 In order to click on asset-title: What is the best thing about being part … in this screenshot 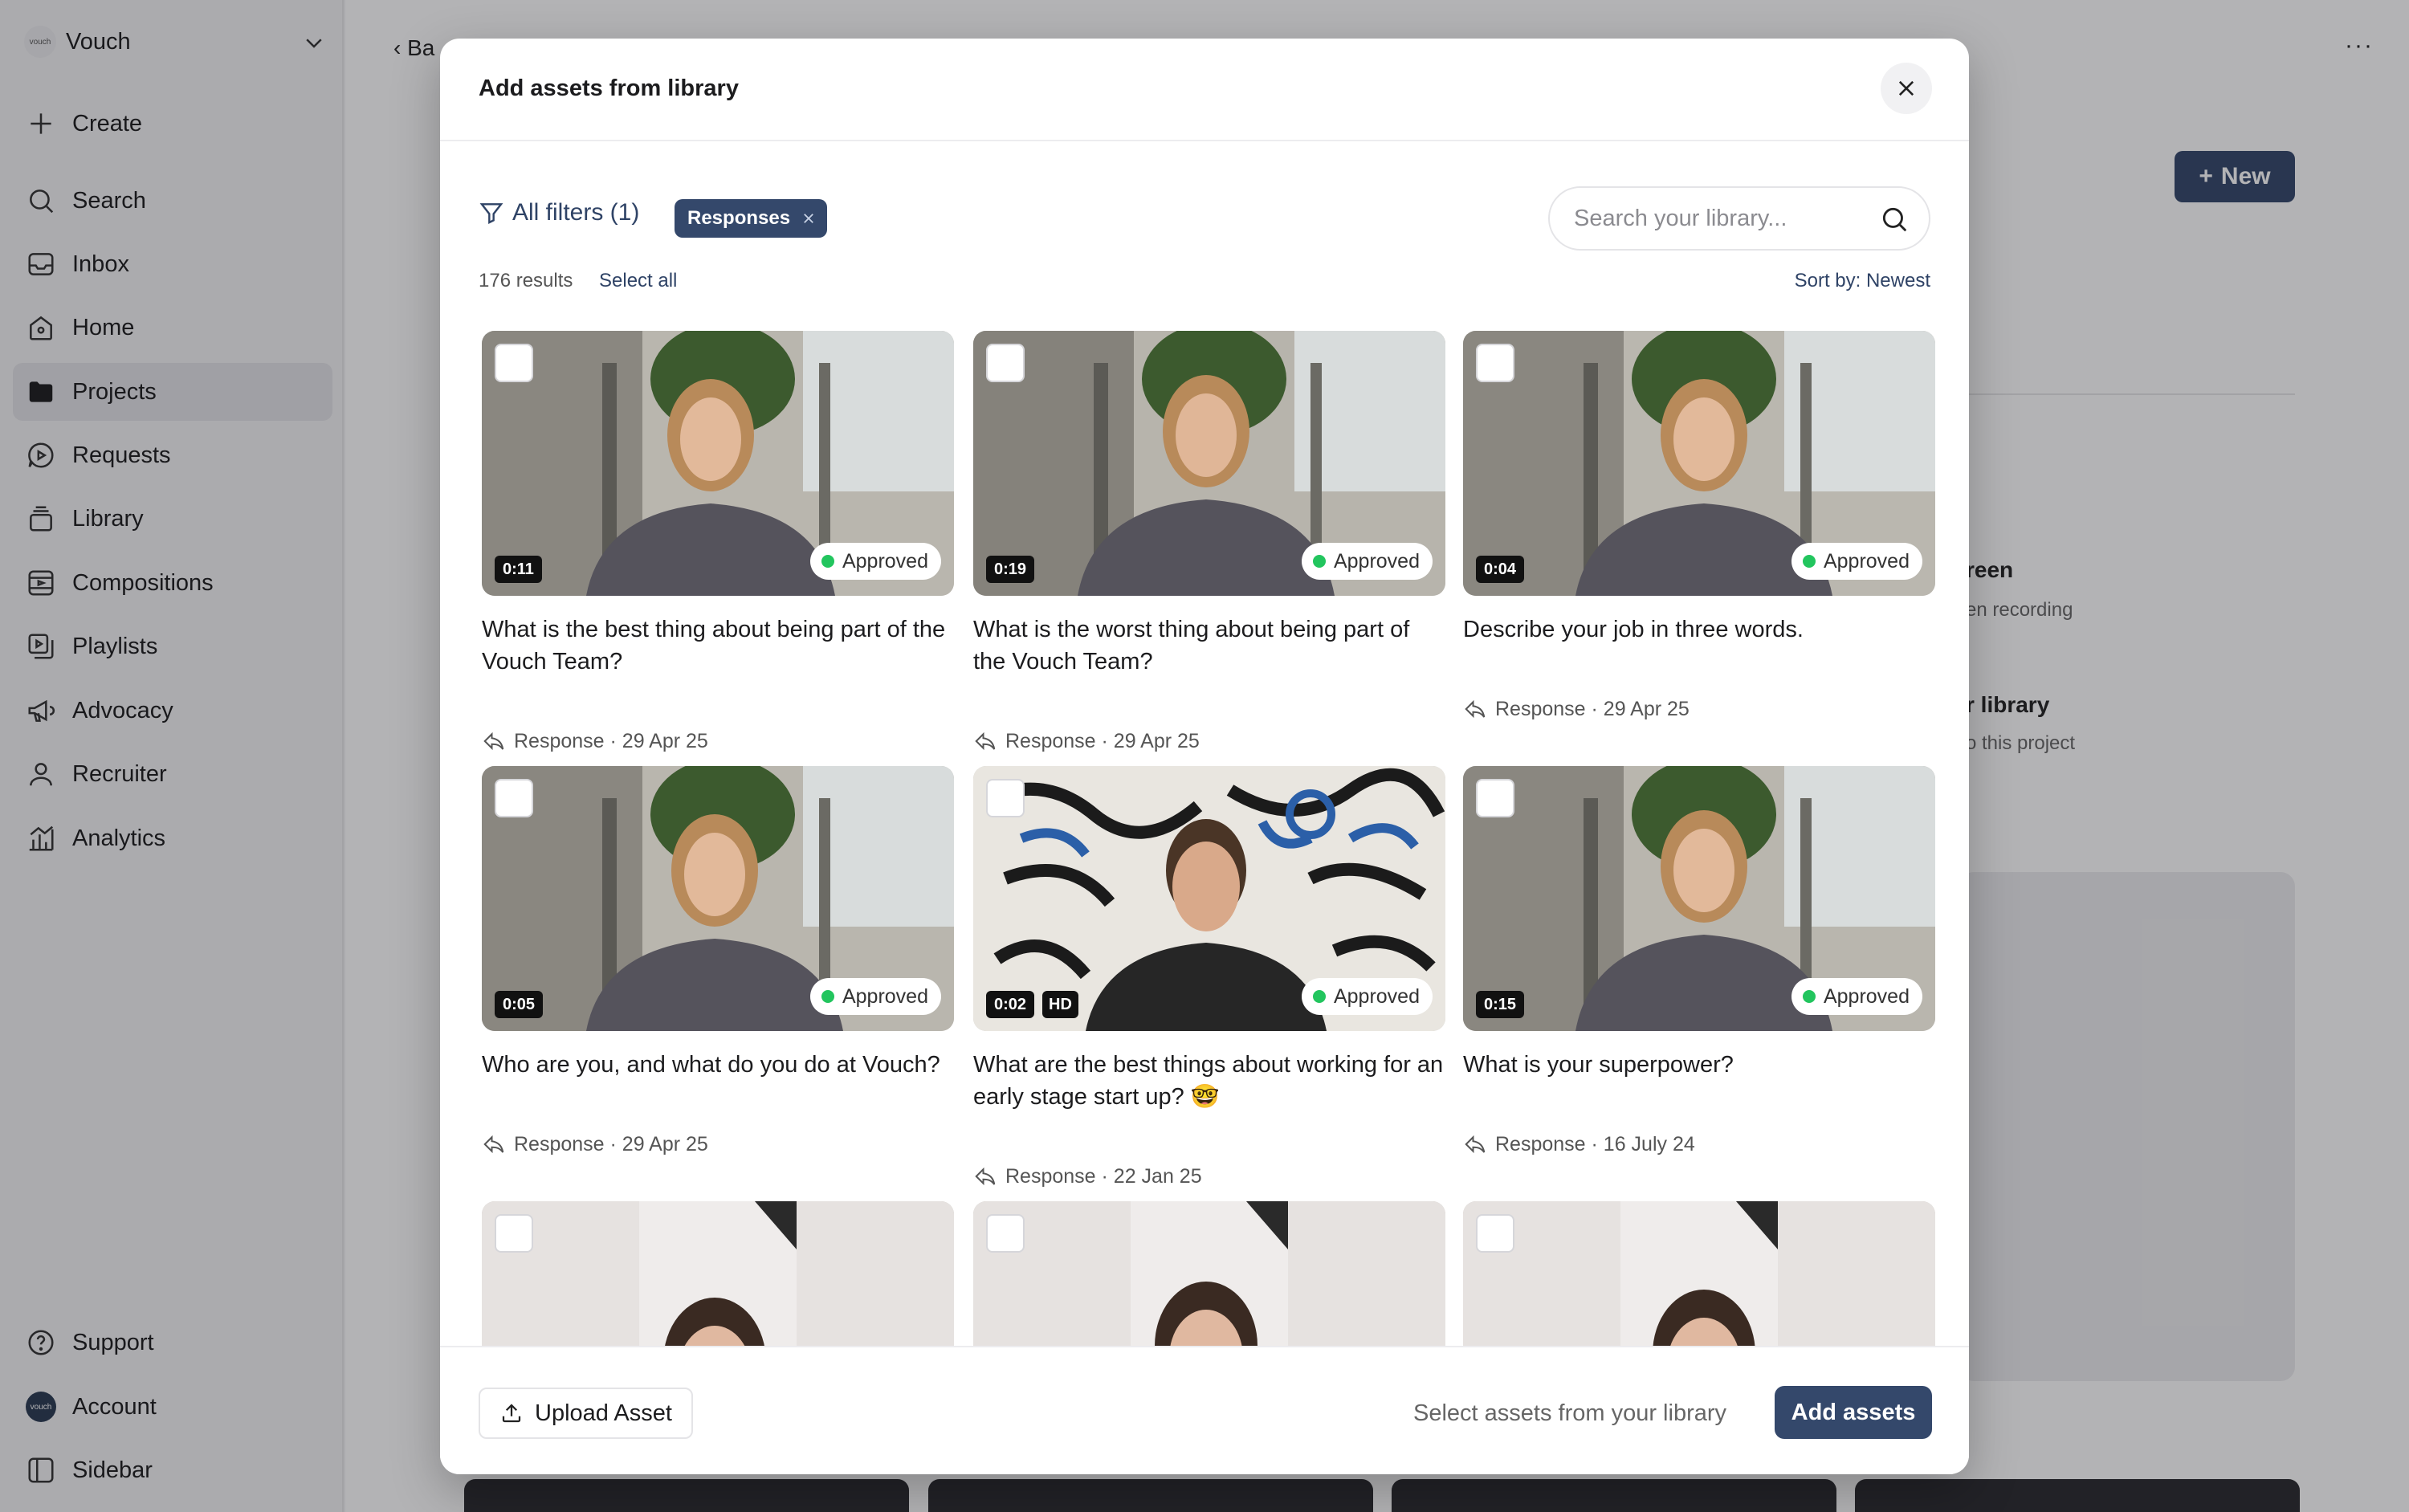, I will do `click(714, 646)`.